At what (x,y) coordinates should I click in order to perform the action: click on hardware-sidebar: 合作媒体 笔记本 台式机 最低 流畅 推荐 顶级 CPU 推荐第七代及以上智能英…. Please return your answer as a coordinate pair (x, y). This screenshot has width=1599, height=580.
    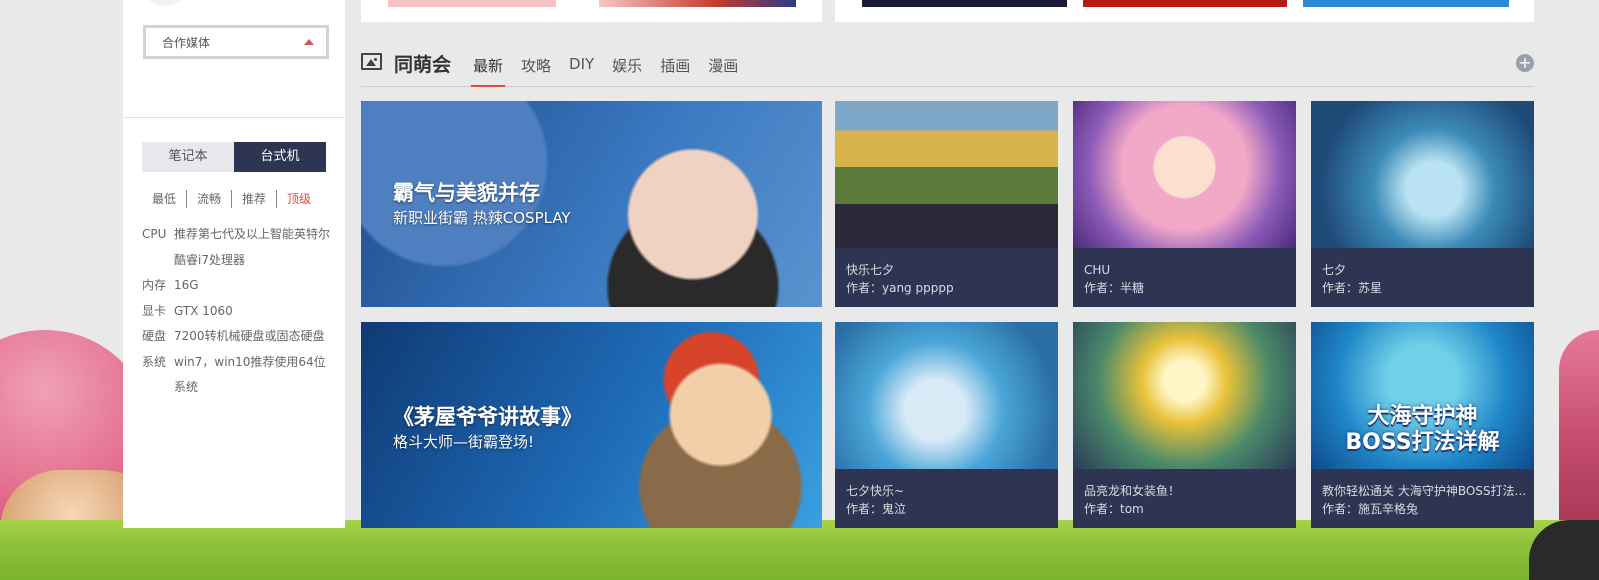
    Looking at the image, I should click on (234, 264).